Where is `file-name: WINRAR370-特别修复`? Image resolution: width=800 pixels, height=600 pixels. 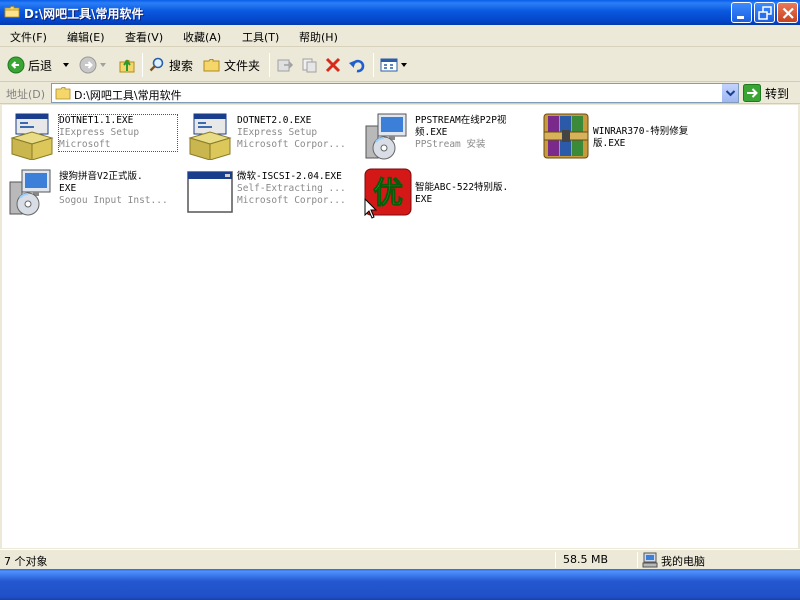 file-name: WINRAR370-特别修复 is located at coordinates (641, 131).